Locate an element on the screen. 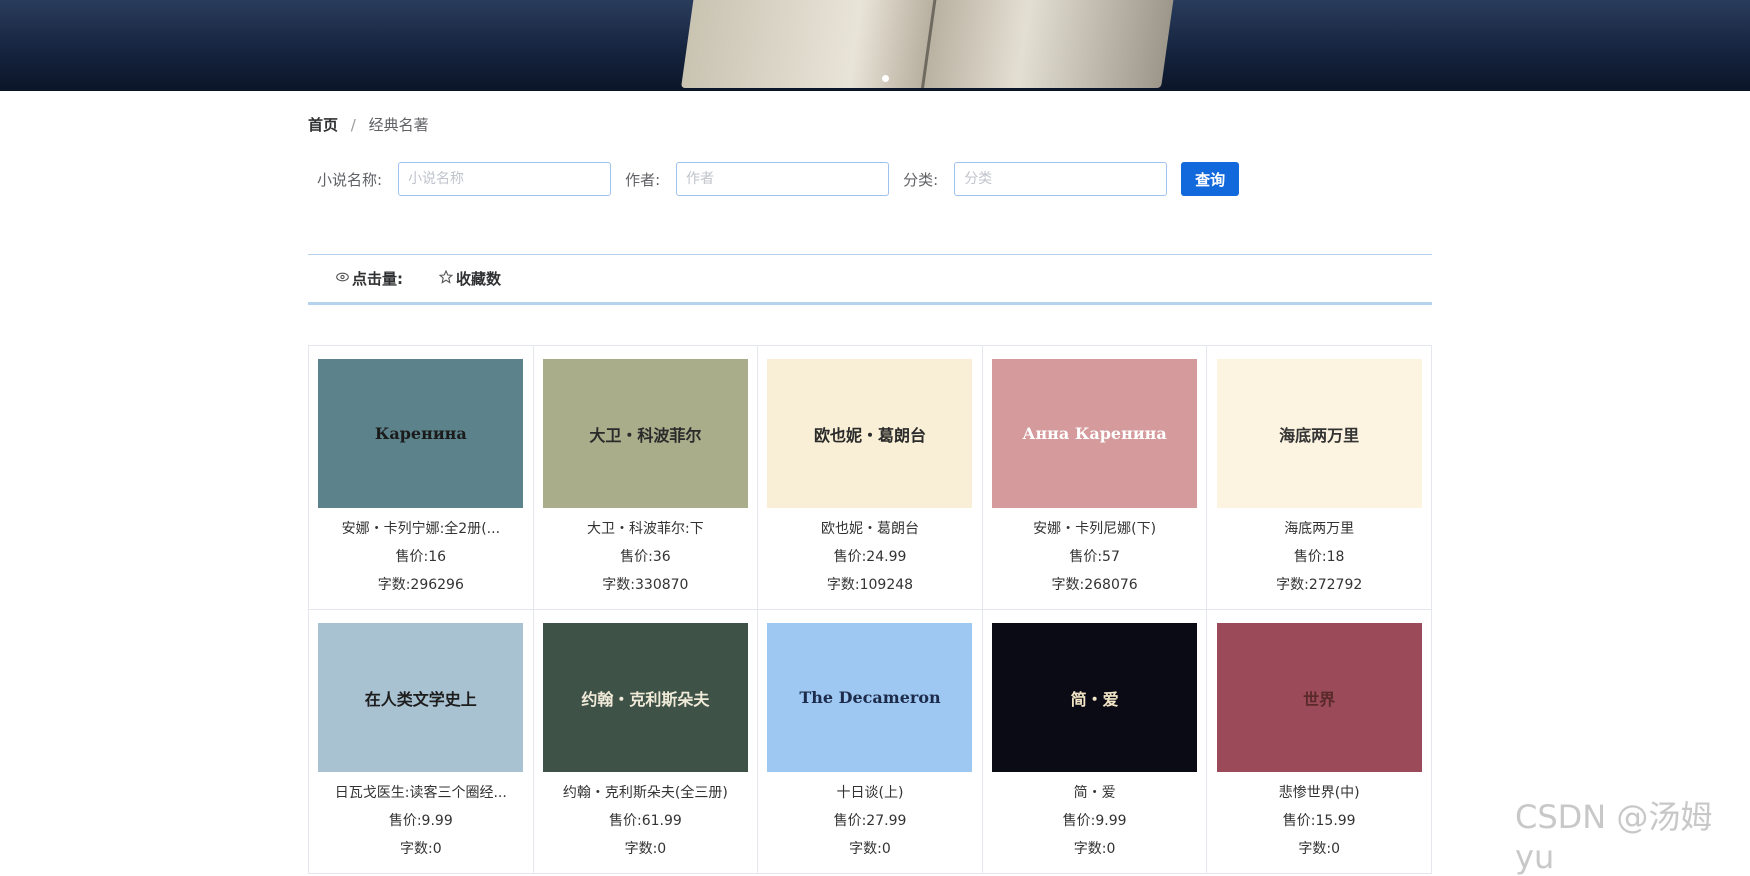 This screenshot has width=1750, height=876. book-cover-title: 世界 is located at coordinates (1319, 699).